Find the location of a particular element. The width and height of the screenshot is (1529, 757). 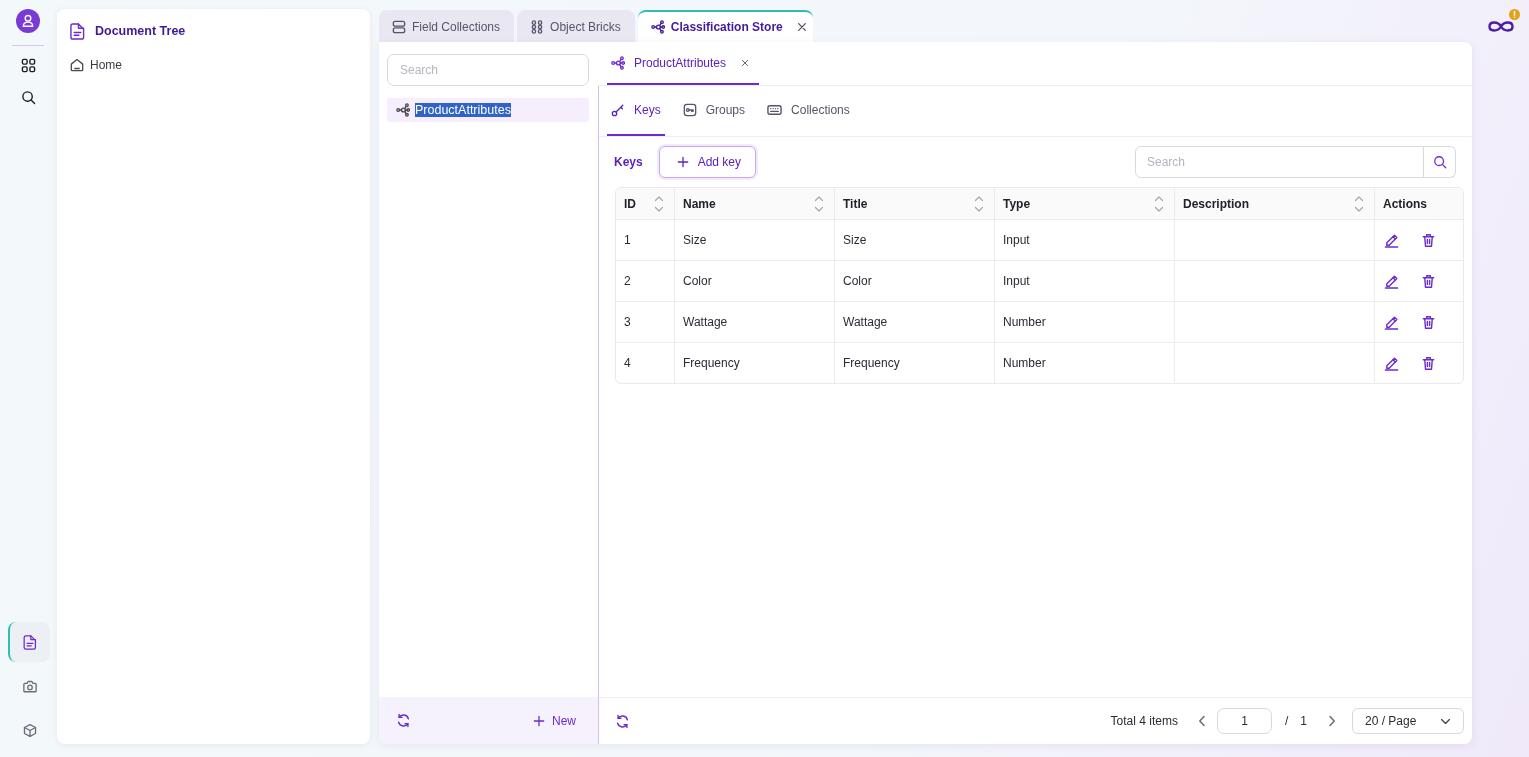

home-icon is located at coordinates (77, 65).